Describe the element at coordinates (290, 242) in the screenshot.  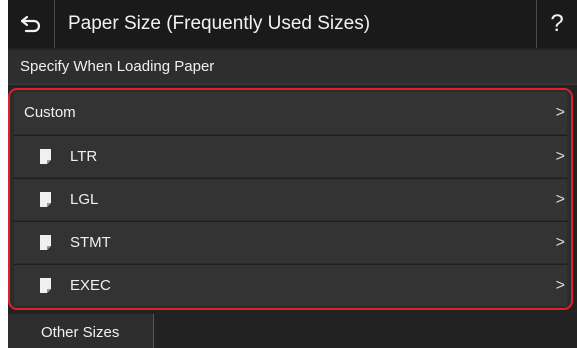
I see `list-item-stmt: STMT >` at that location.